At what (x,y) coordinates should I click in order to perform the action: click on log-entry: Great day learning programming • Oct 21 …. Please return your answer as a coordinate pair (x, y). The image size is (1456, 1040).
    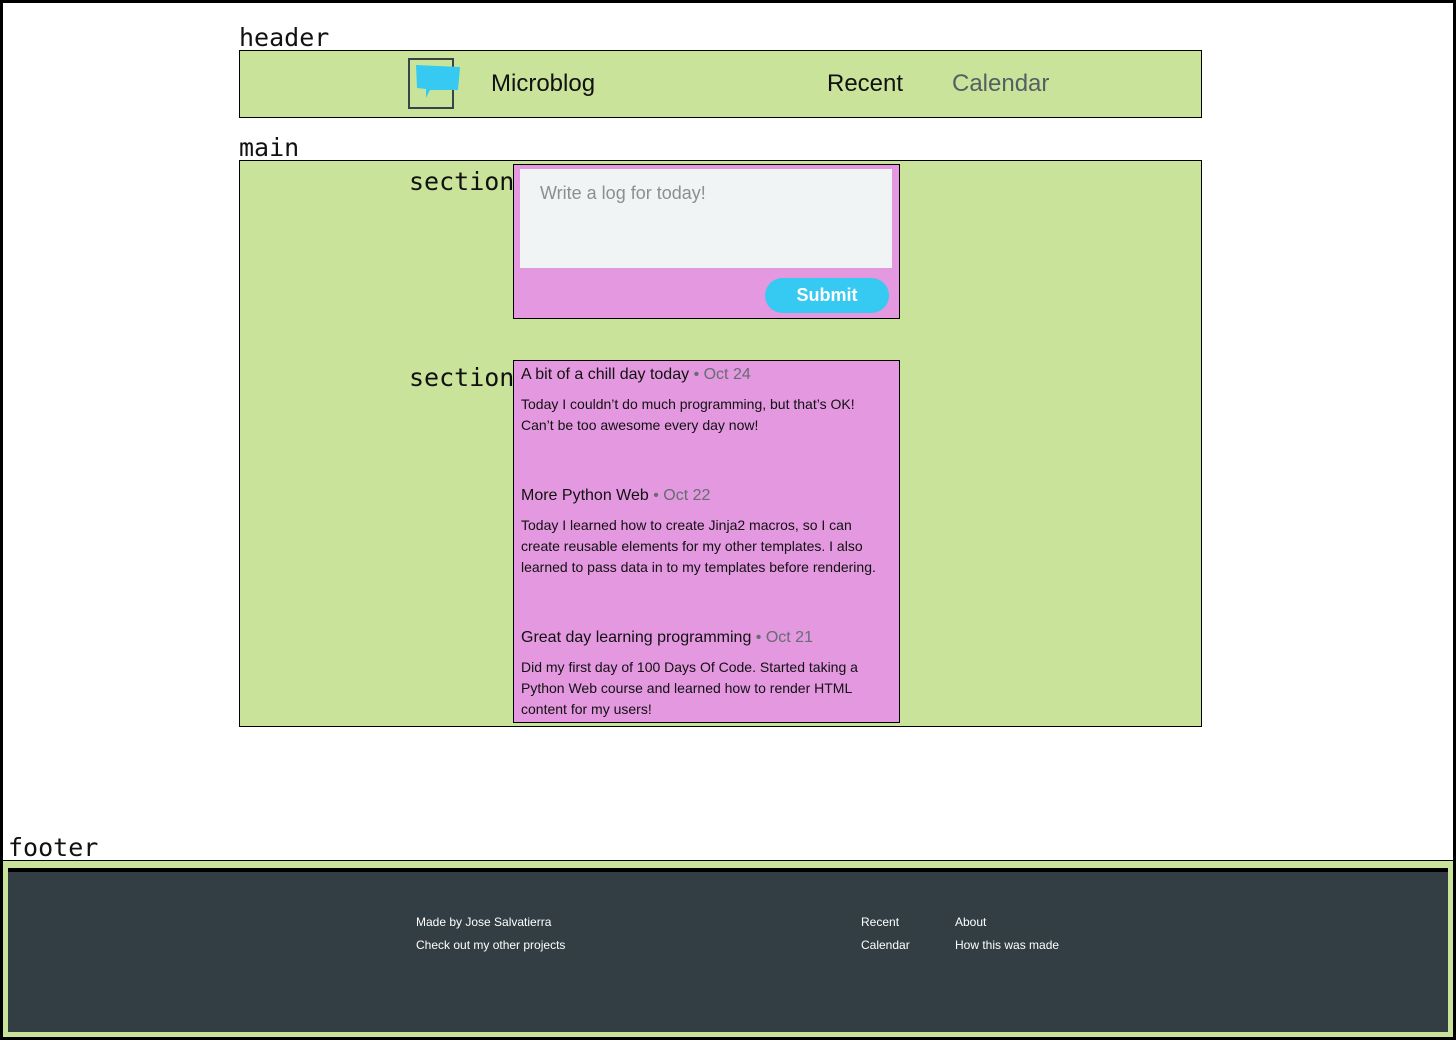
    Looking at the image, I should click on (705, 674).